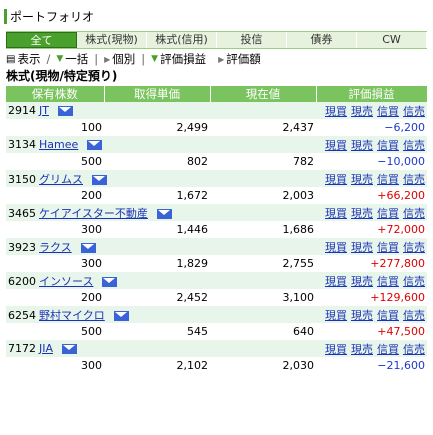 This screenshot has width=433, height=435. Describe the element at coordinates (55, 297) in the screenshot. I see `quantity-value: 200` at that location.